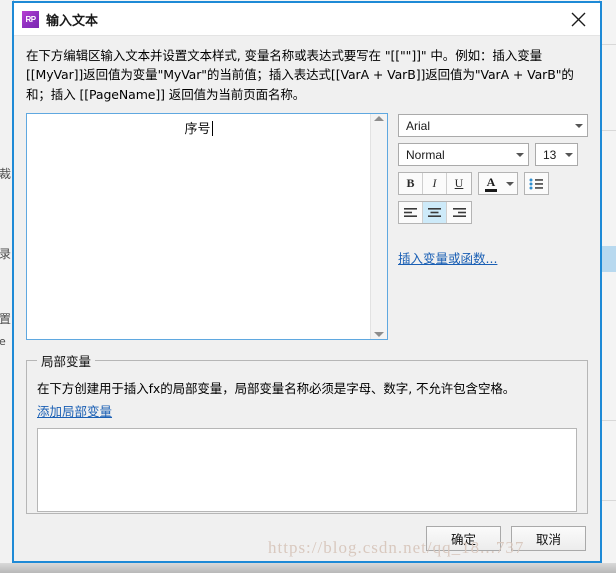 This screenshot has height=573, width=616. Describe the element at coordinates (307, 470) in the screenshot. I see `local-variables-list` at that location.